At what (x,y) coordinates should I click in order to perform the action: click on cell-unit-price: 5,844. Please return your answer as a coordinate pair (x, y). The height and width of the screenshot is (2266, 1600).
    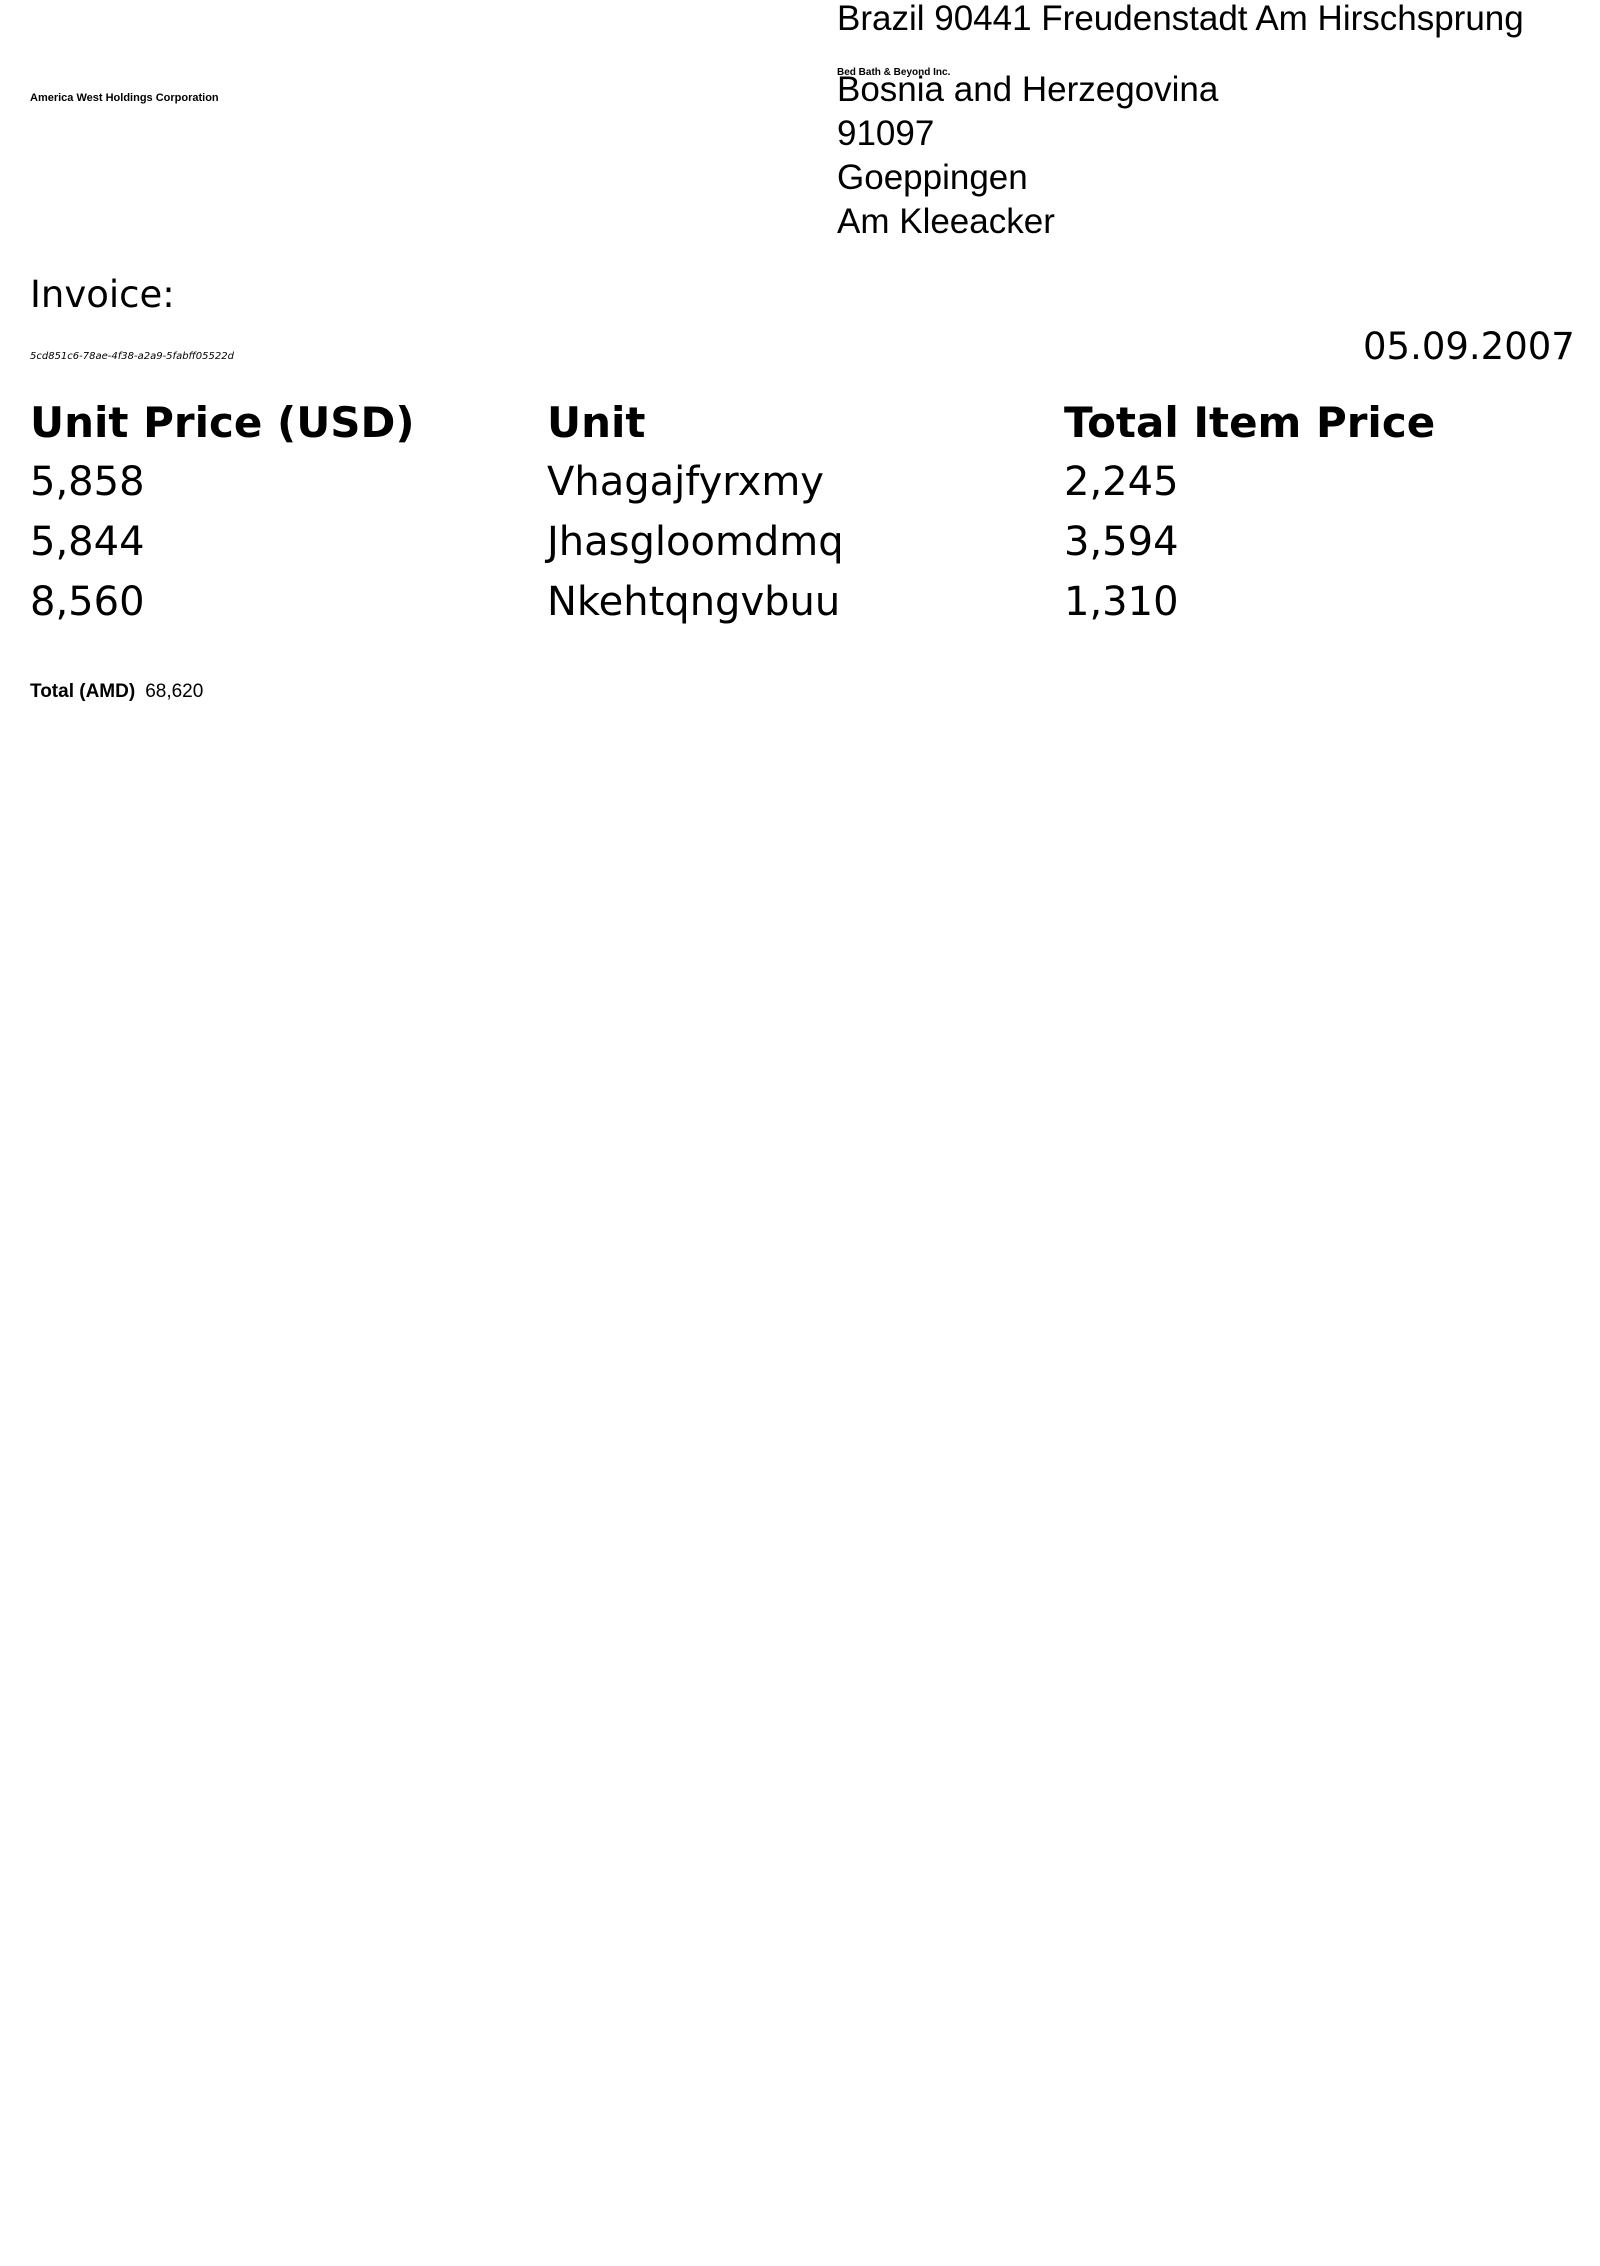
    Looking at the image, I should click on (87, 542).